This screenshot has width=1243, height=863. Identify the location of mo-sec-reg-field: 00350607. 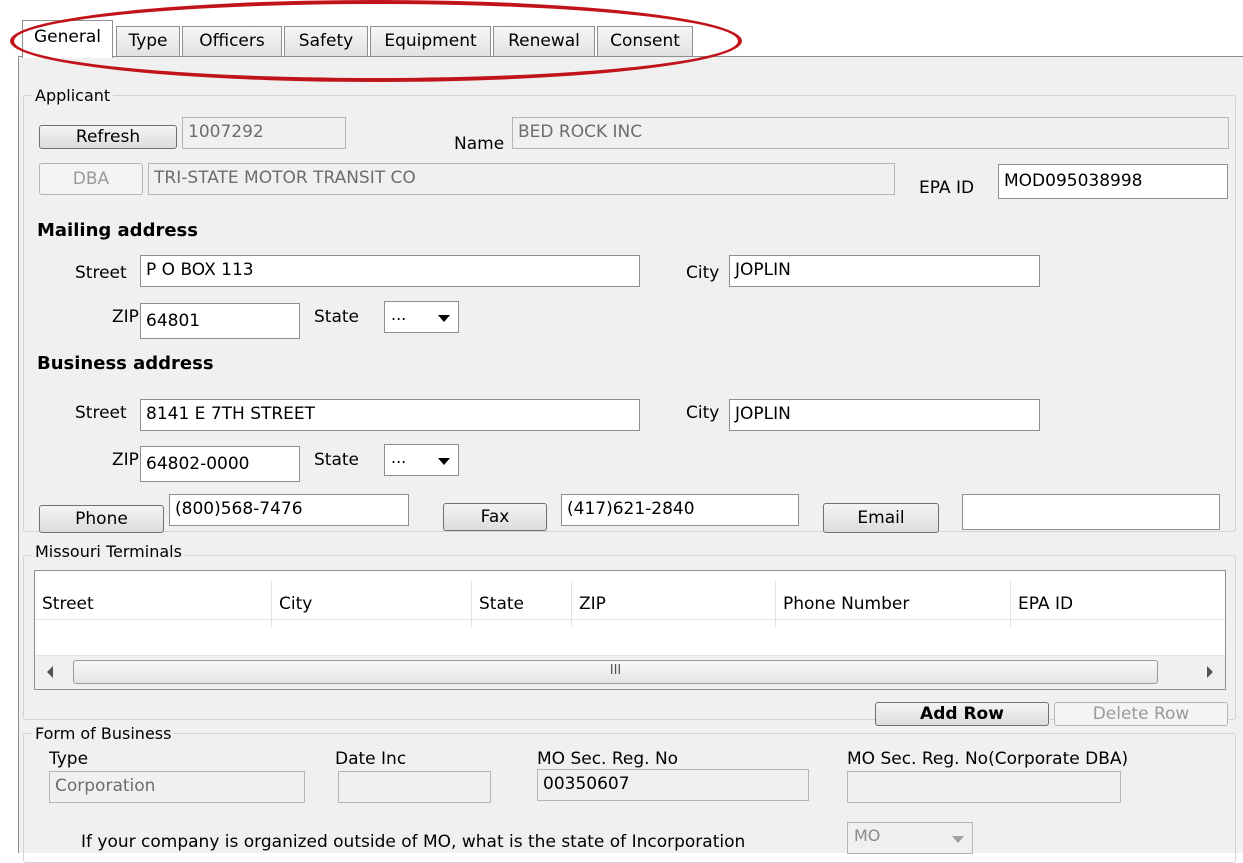
(673, 785).